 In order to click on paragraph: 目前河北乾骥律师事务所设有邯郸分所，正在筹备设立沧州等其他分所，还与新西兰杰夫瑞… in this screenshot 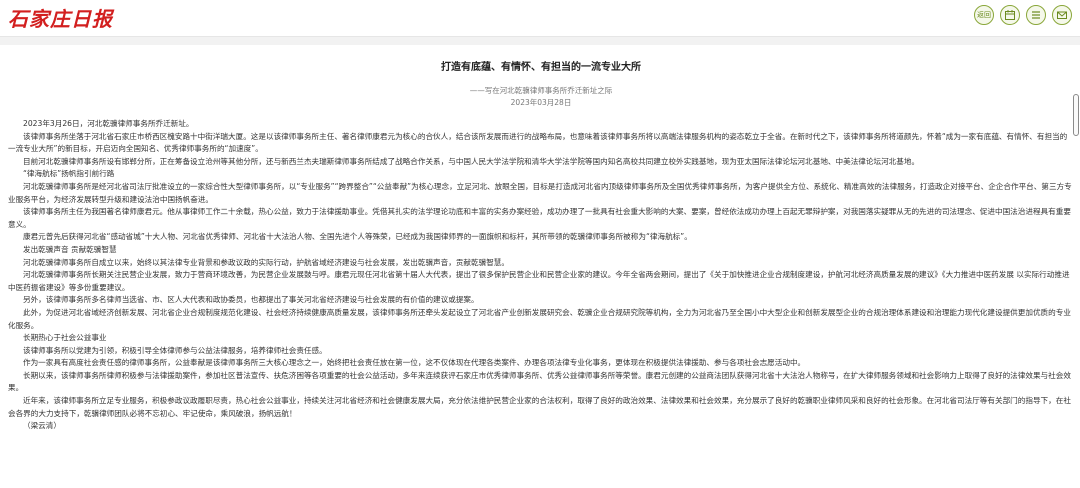, I will do `click(471, 161)`.